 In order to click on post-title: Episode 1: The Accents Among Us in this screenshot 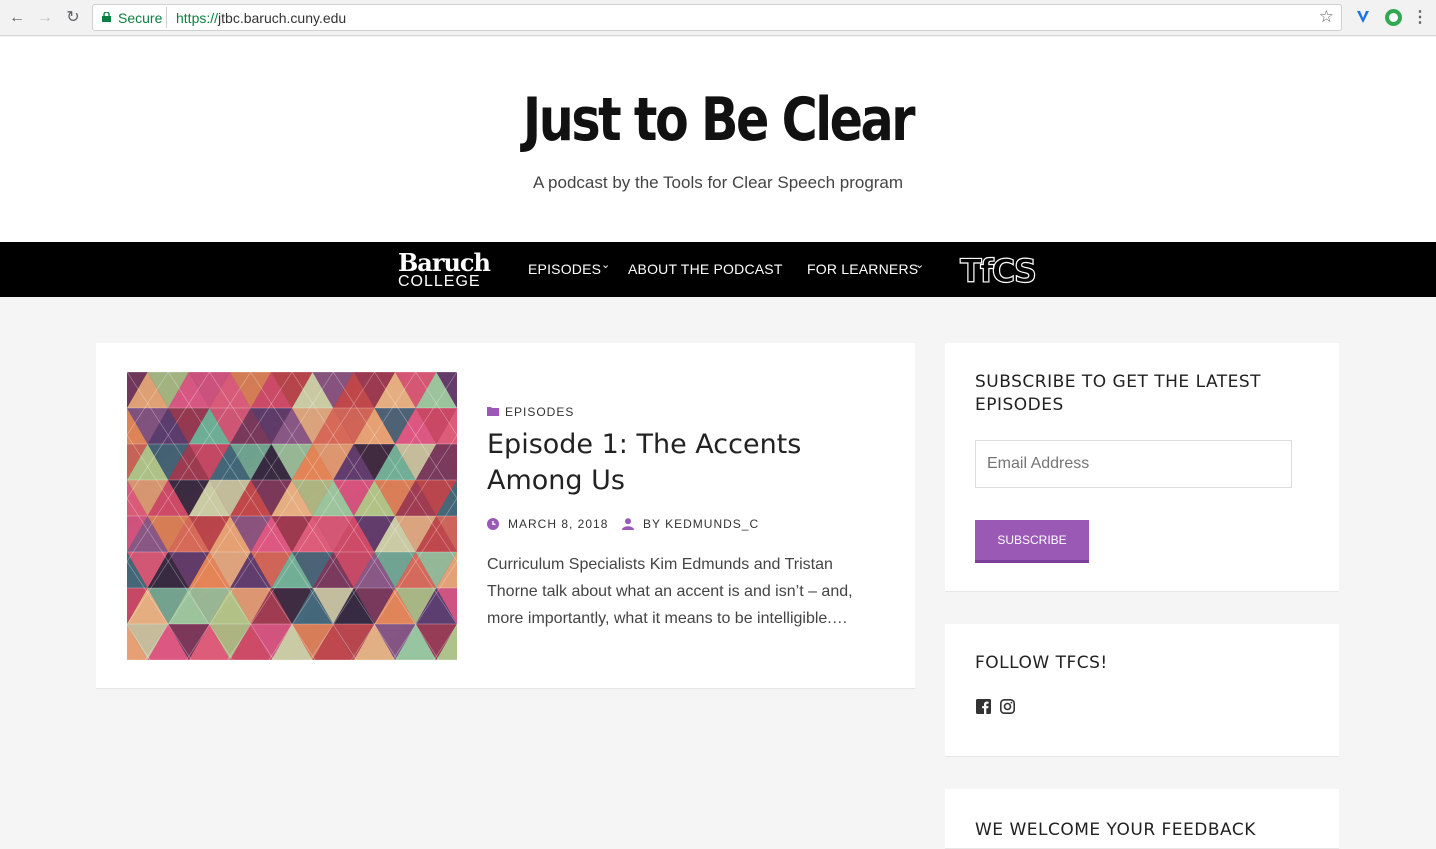, I will do `click(677, 463)`.